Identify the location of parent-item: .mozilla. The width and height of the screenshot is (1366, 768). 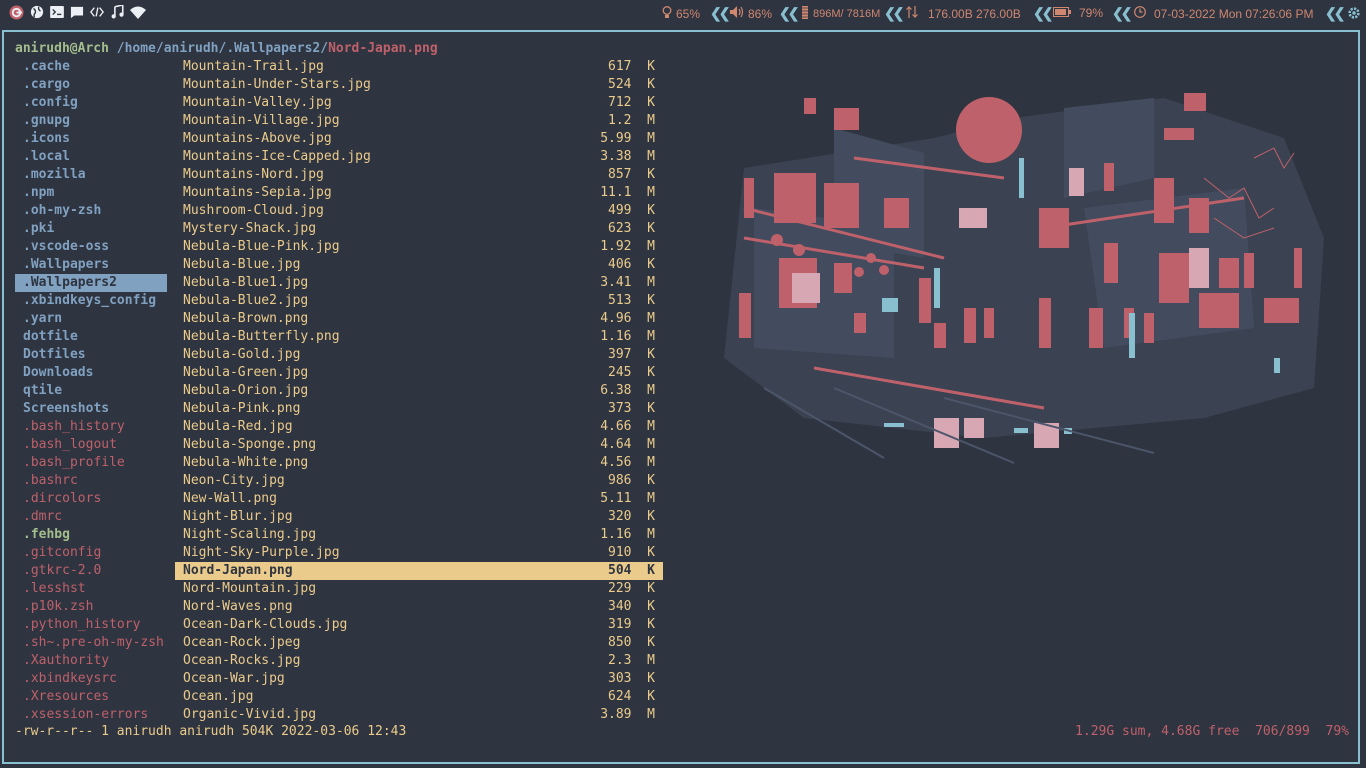
(91, 175).